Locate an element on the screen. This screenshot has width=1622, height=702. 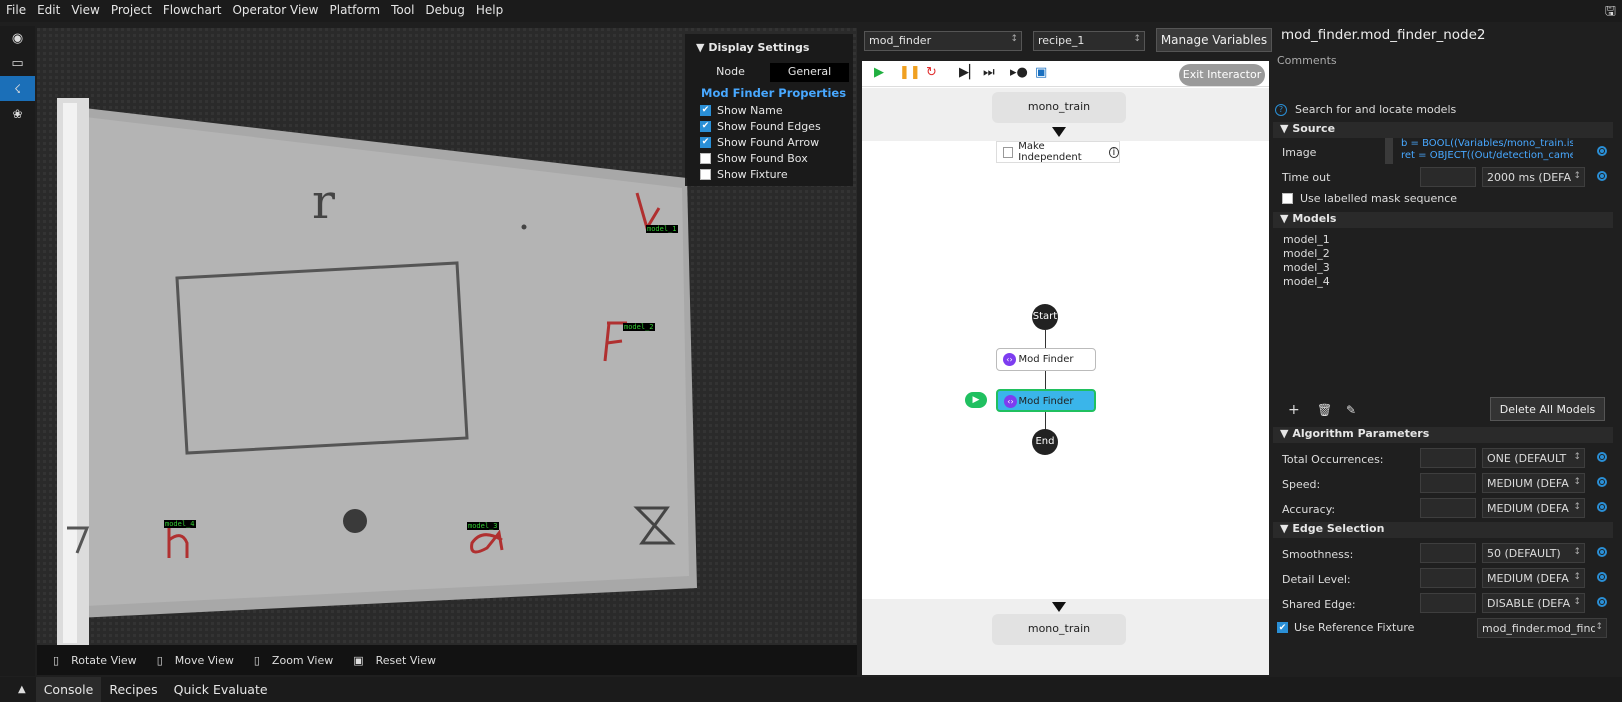
checkbox-label: Show Found Box is located at coordinates (762, 158).